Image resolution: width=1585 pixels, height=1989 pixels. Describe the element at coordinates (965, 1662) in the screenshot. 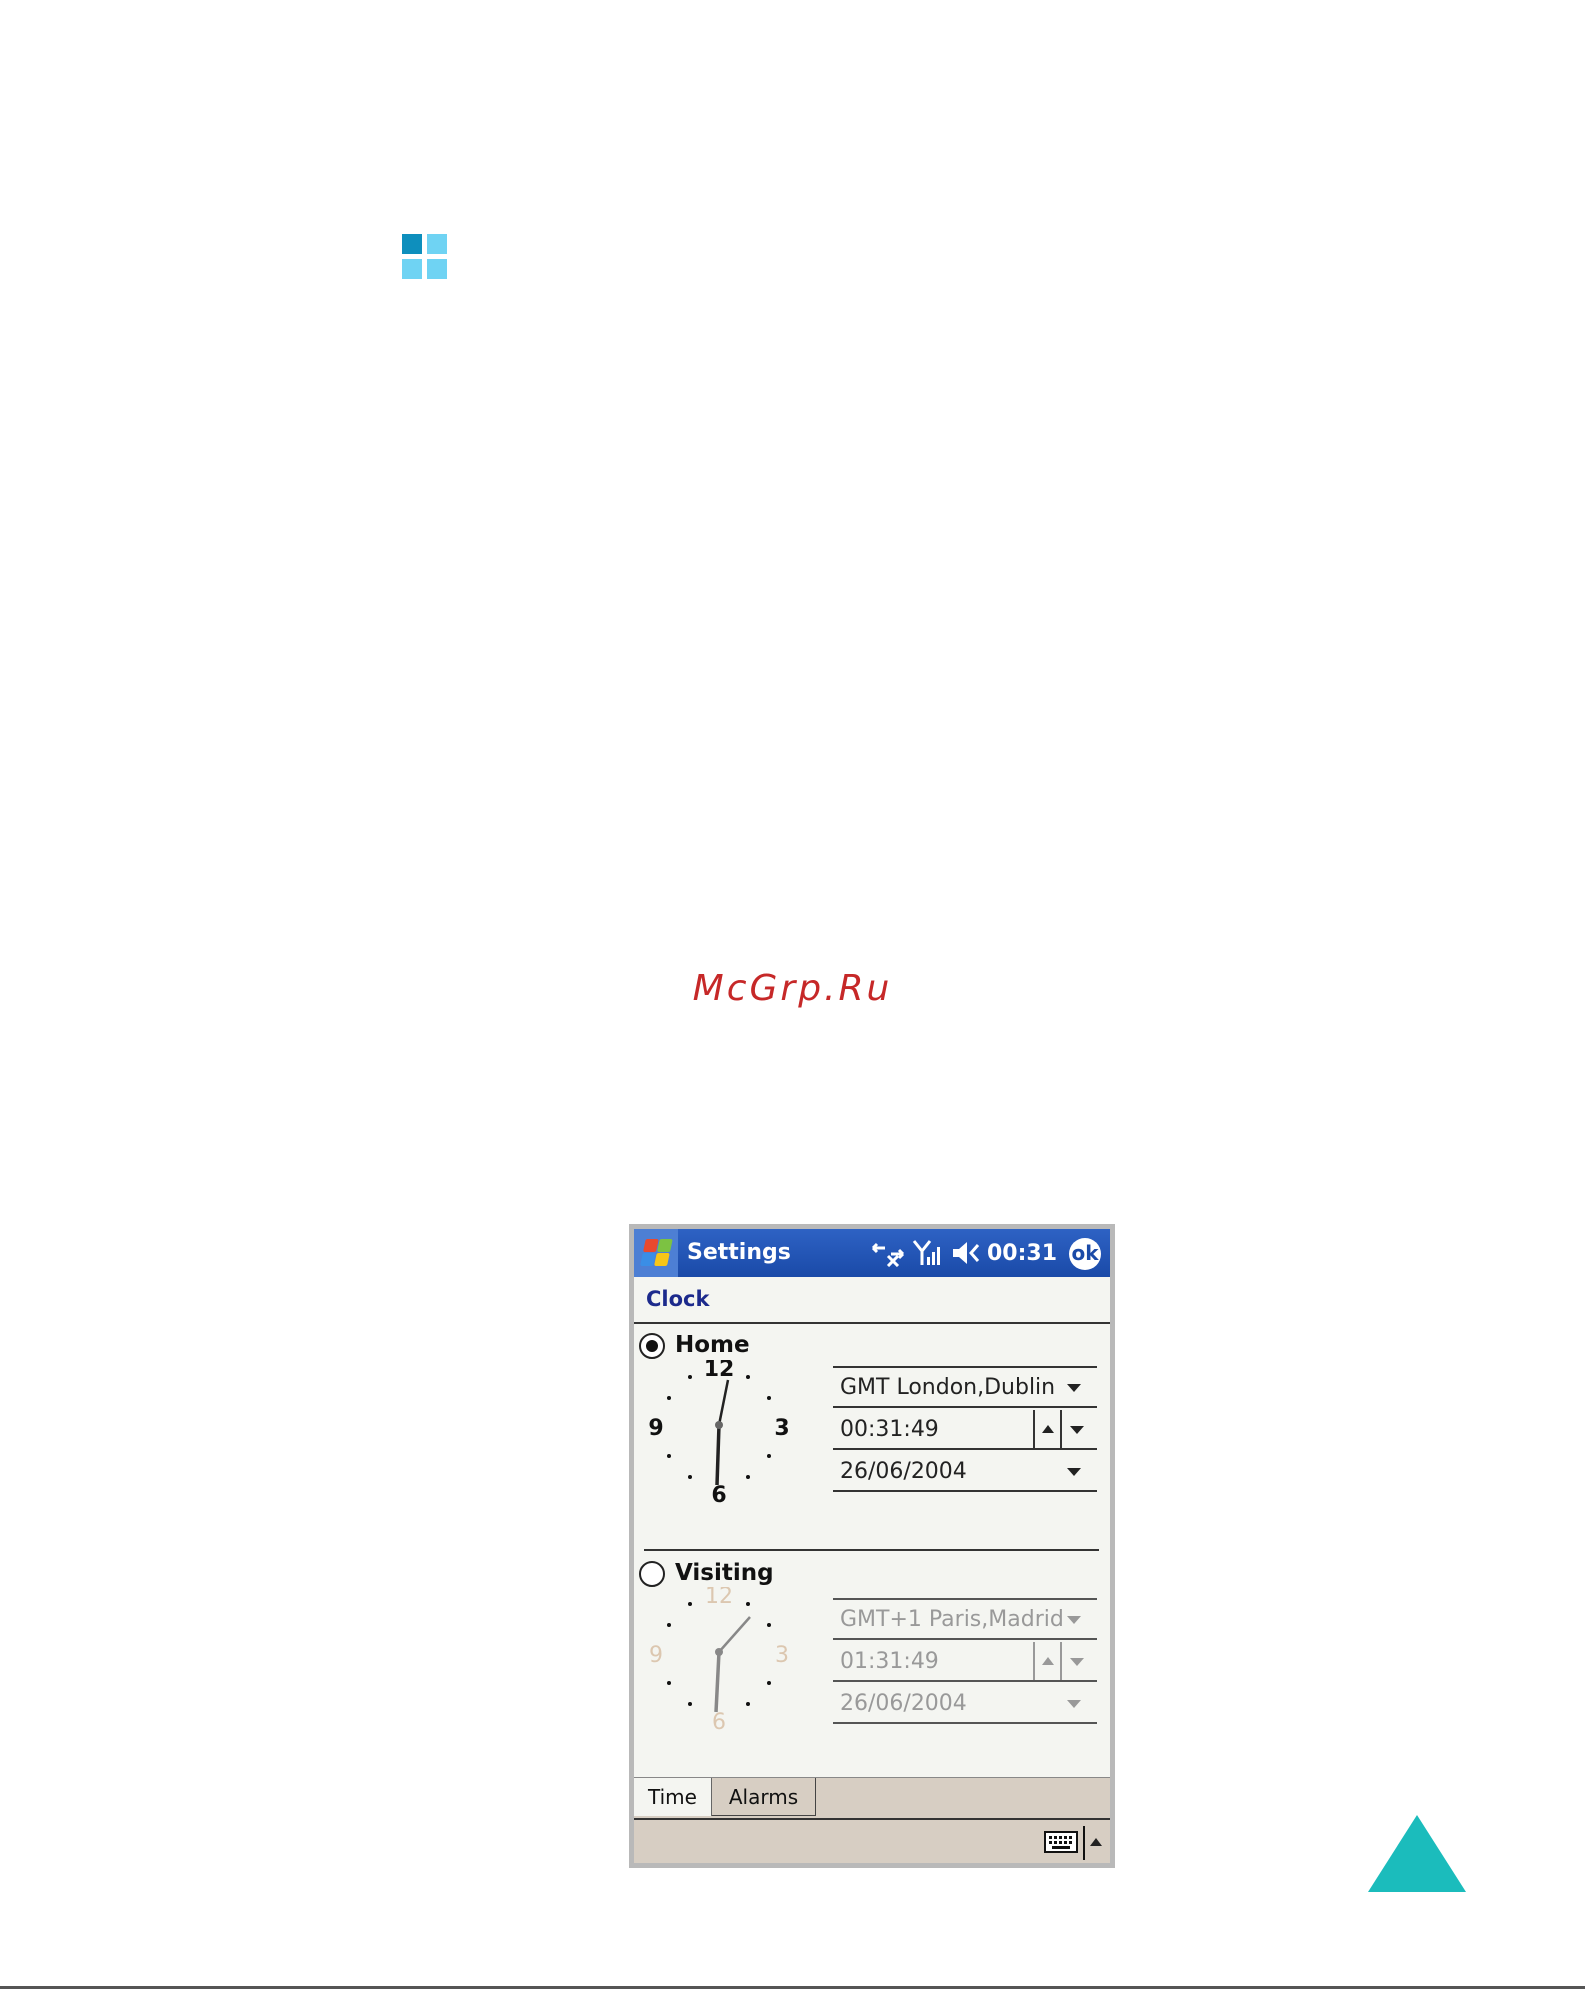

I see `visiting-time-field: 01:31:49` at that location.